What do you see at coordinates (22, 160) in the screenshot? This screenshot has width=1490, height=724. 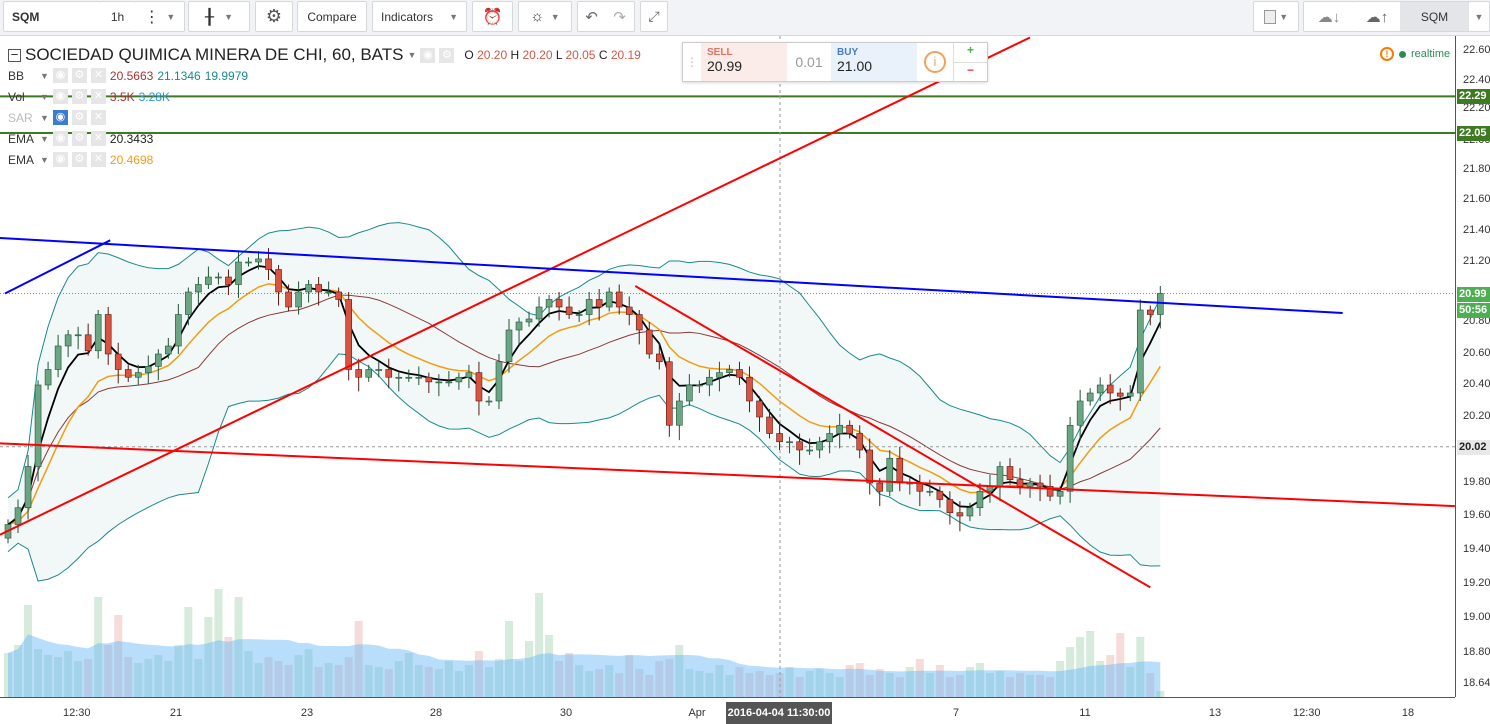 I see `ema2-name: EMA` at bounding box center [22, 160].